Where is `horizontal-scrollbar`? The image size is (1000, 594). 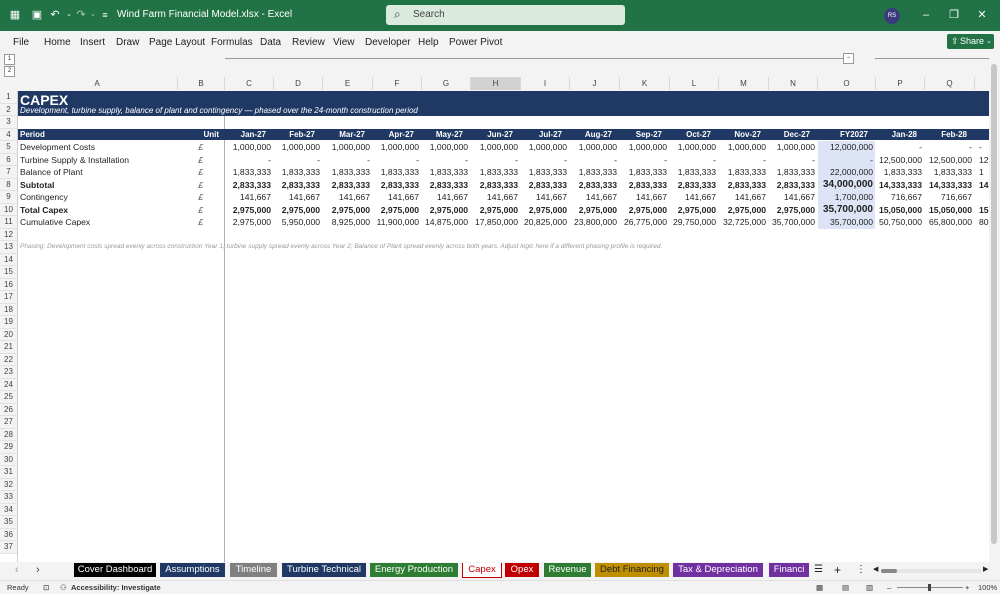
horizontal-scrollbar is located at coordinates (931, 571).